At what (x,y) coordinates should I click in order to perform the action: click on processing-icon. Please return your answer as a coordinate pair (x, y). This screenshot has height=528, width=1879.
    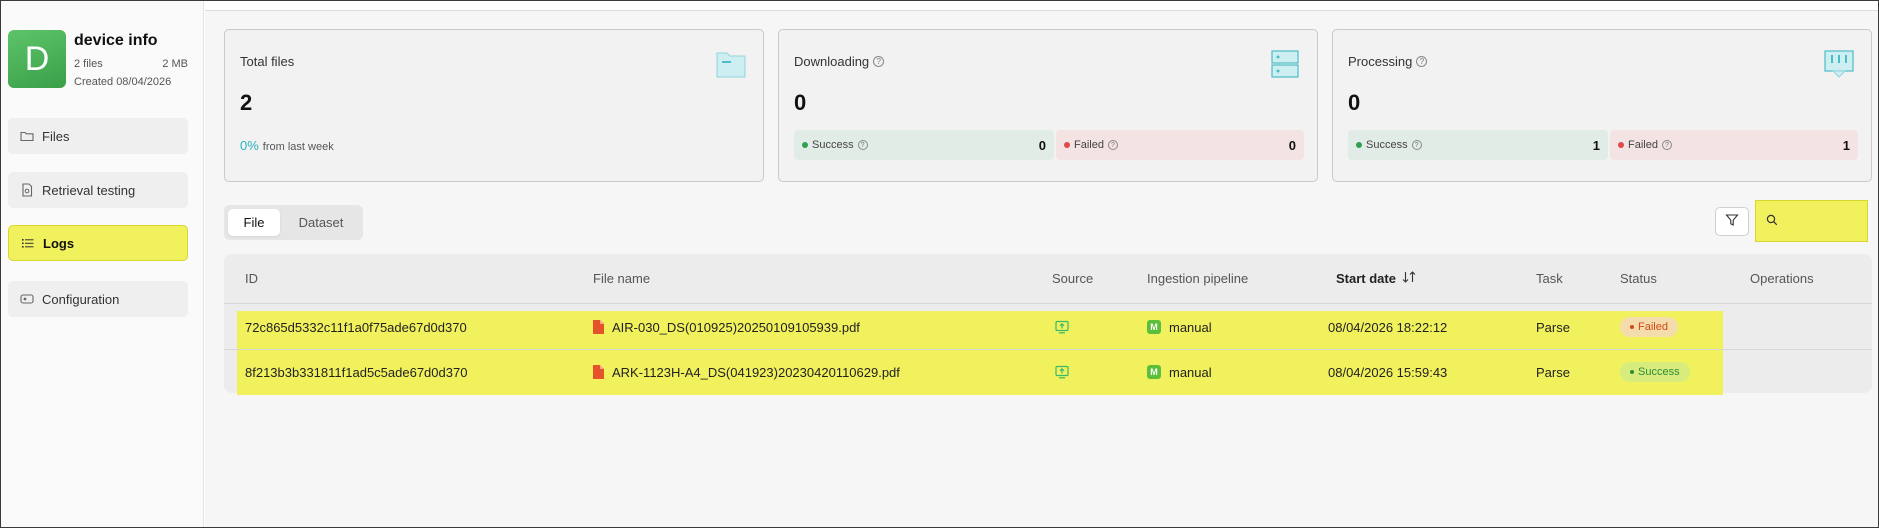
    Looking at the image, I should click on (1839, 64).